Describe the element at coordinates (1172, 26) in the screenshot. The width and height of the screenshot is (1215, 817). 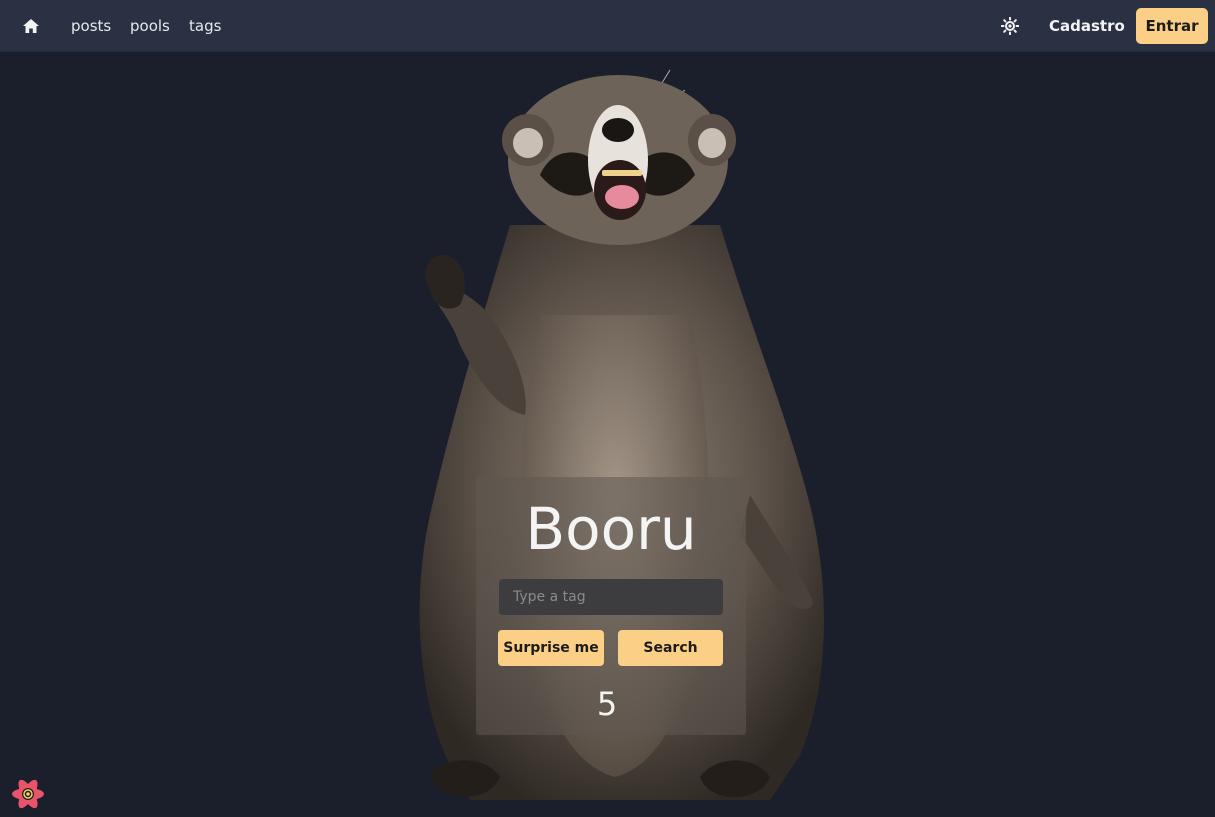
I see `login-button: Entrar` at that location.